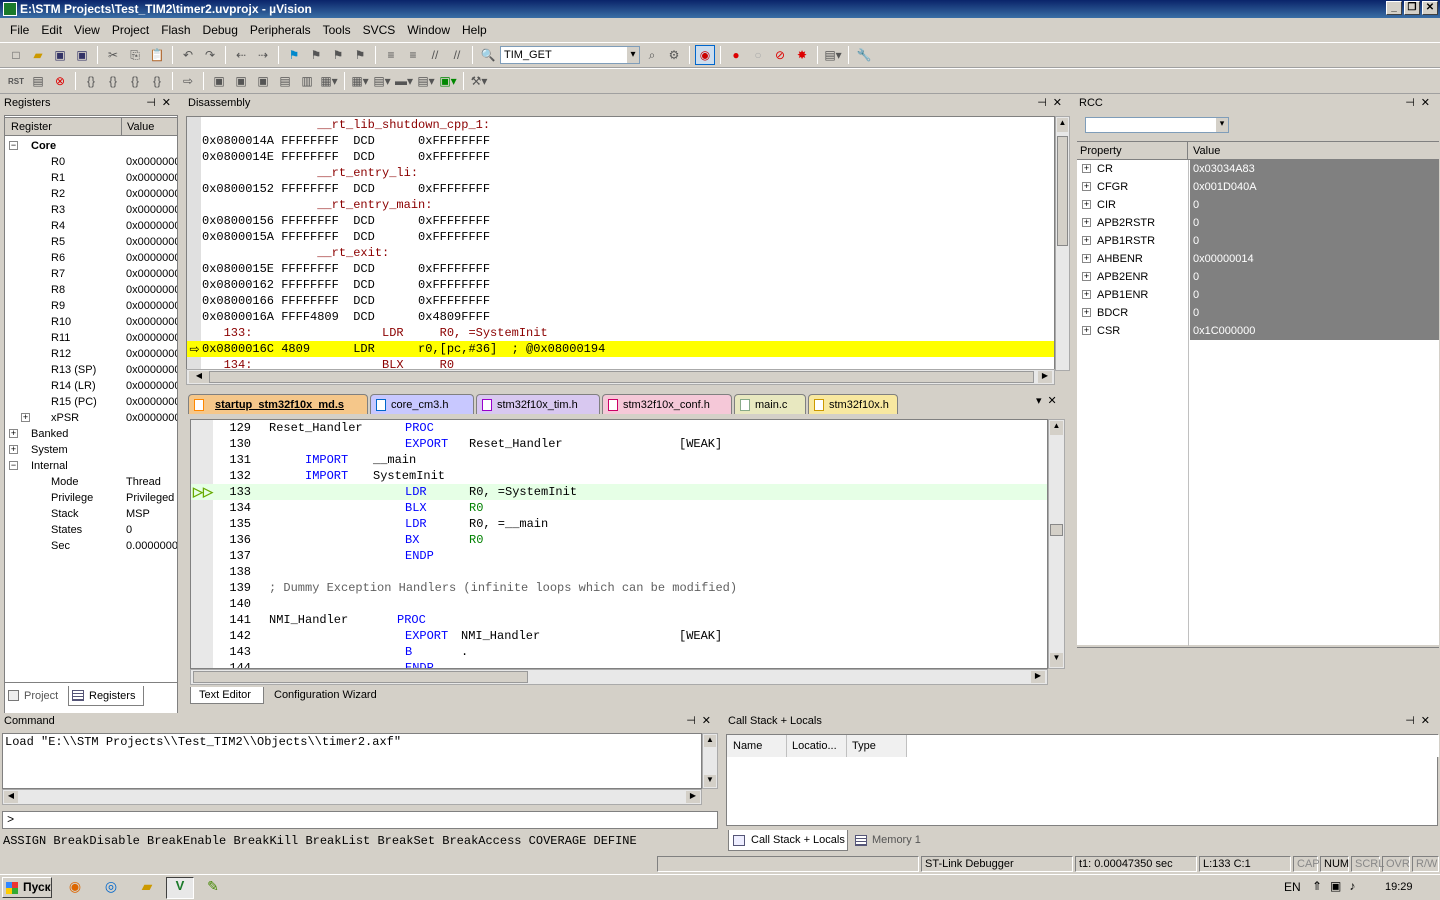 The height and width of the screenshot is (900, 1440). What do you see at coordinates (188, 81) in the screenshot?
I see `show-next-statement-icon: ⇨` at bounding box center [188, 81].